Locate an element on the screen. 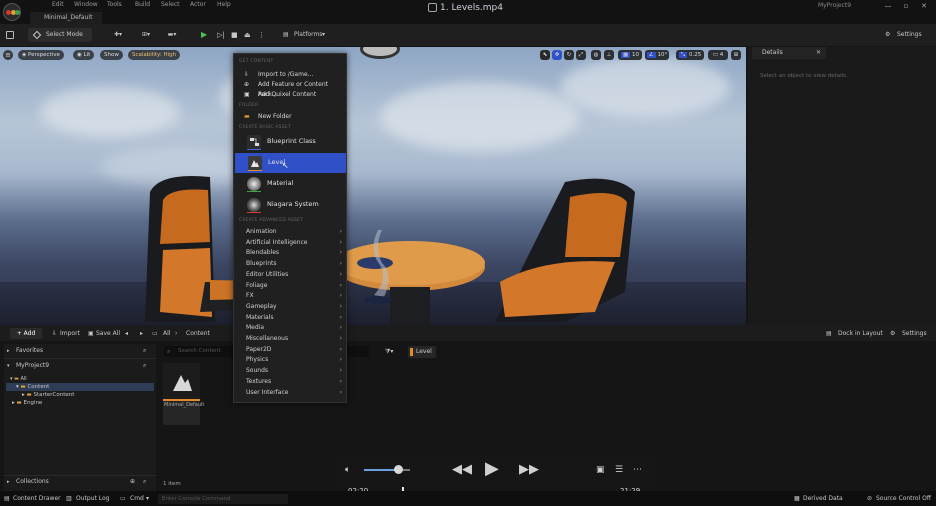 The width and height of the screenshot is (936, 506). scale-snap-button: ⤡ 0.25 is located at coordinates (690, 55).